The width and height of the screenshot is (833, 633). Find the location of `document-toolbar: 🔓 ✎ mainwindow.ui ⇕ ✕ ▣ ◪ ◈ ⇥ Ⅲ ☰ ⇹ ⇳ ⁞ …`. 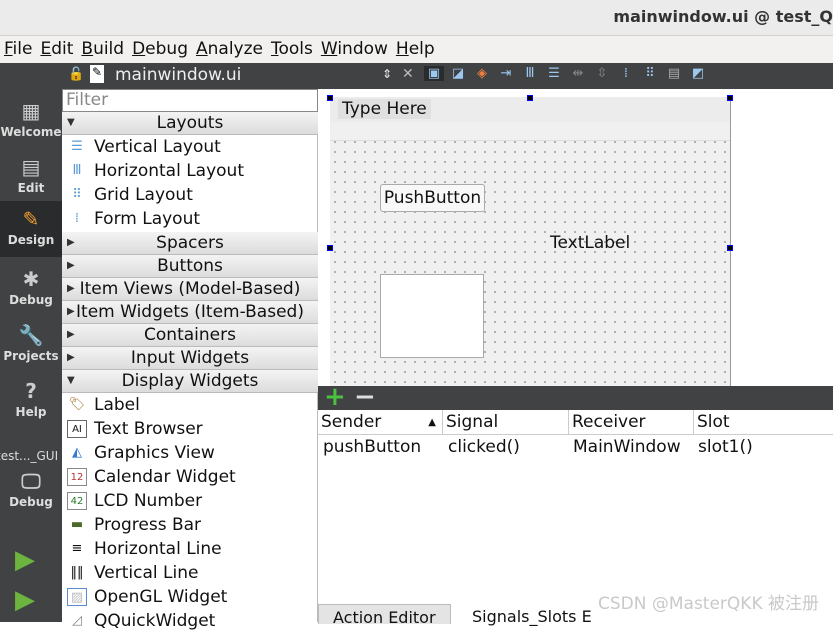

document-toolbar: 🔓 ✎ mainwindow.ui ⇕ ✕ ▣ ◪ ◈ ⇥ Ⅲ ☰ ⇹ ⇳ ⁞ … is located at coordinates (447, 76).